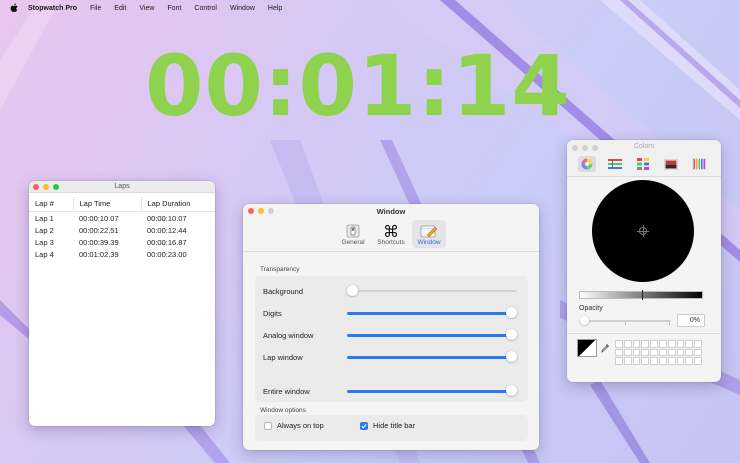  Describe the element at coordinates (364, 425) in the screenshot. I see `checkmark-icon` at that location.